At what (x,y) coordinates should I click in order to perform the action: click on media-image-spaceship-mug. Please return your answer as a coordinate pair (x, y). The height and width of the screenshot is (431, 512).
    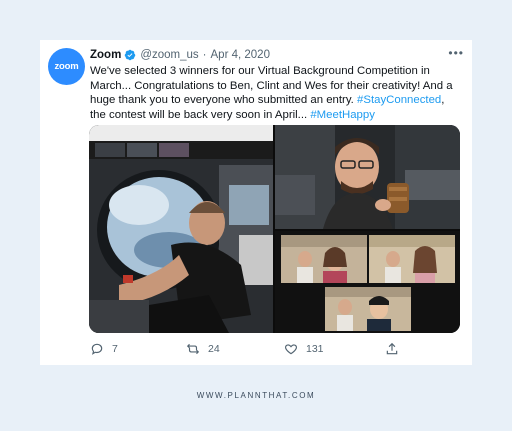
    Looking at the image, I should click on (367, 177).